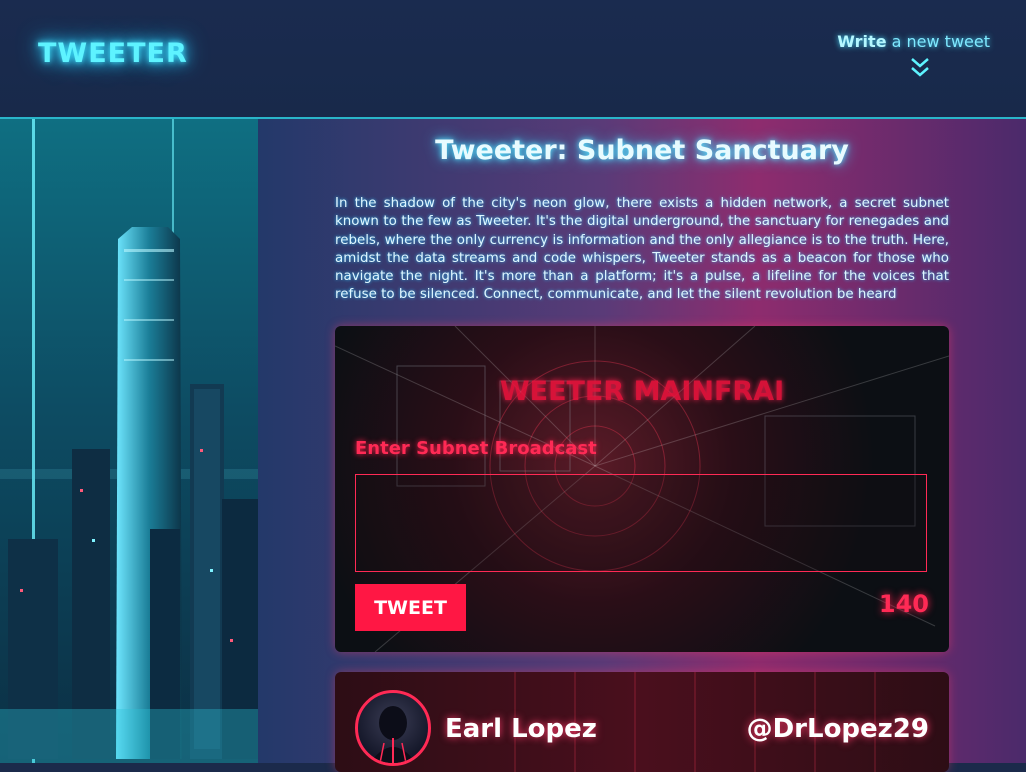 Image resolution: width=1026 pixels, height=772 pixels. I want to click on write-new-tweet-link: Write a new tweet, so click(913, 41).